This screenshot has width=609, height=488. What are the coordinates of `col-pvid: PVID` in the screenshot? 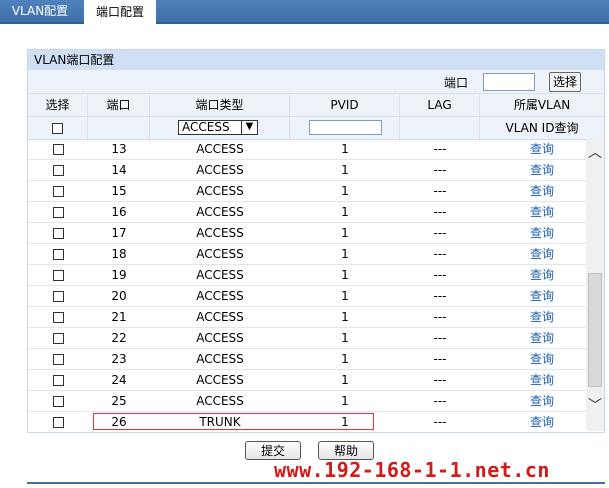 It's located at (345, 105).